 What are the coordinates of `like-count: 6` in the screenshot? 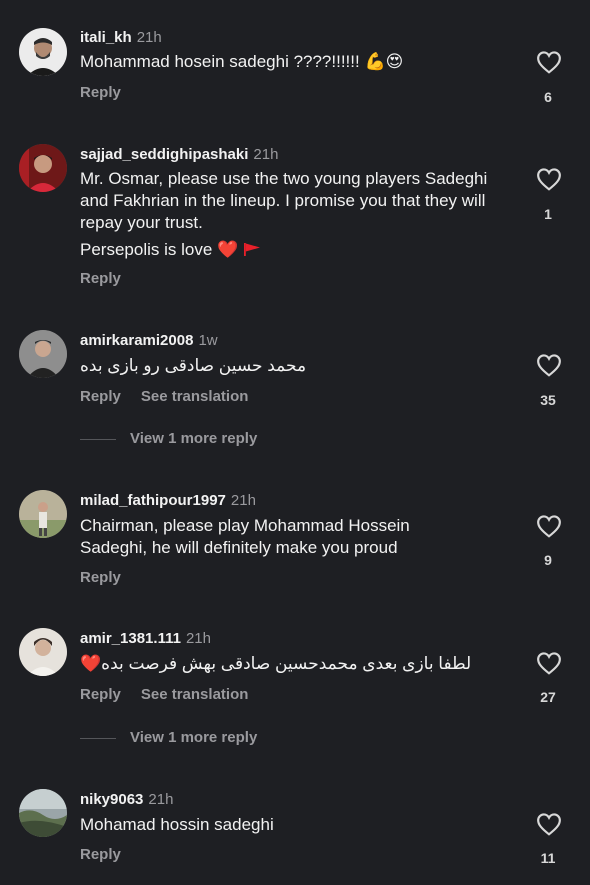 It's located at (548, 97).